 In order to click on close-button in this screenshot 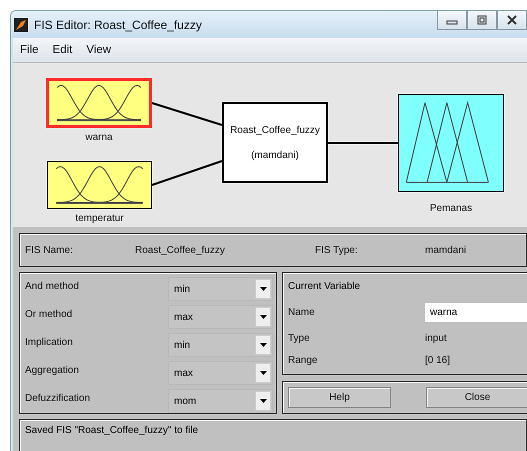, I will do `click(512, 20)`.